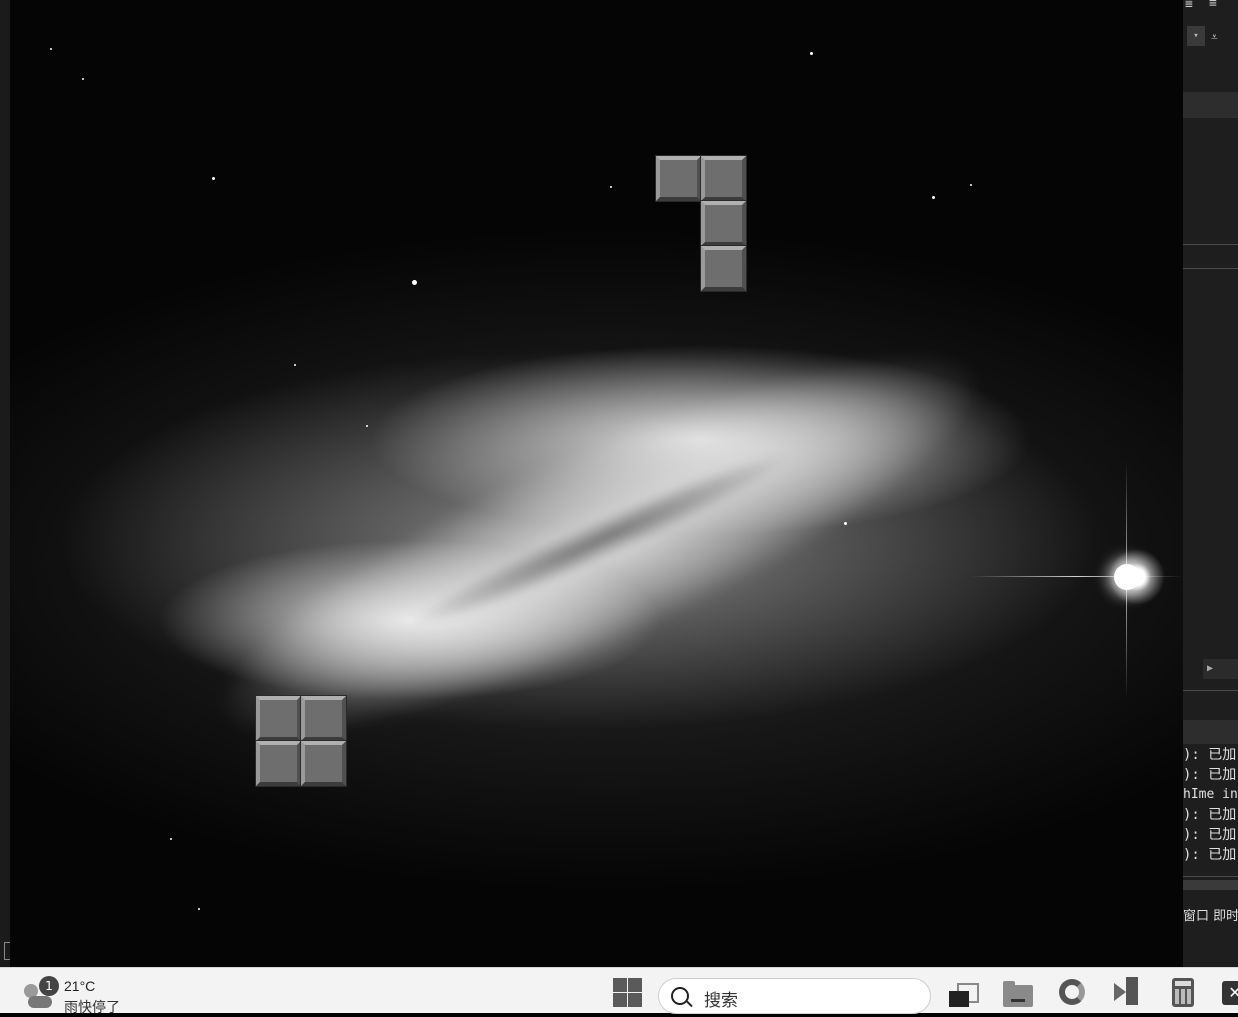 Image resolution: width=1238 pixels, height=1017 pixels. Describe the element at coordinates (1073, 992) in the screenshot. I see `edge-icon` at that location.